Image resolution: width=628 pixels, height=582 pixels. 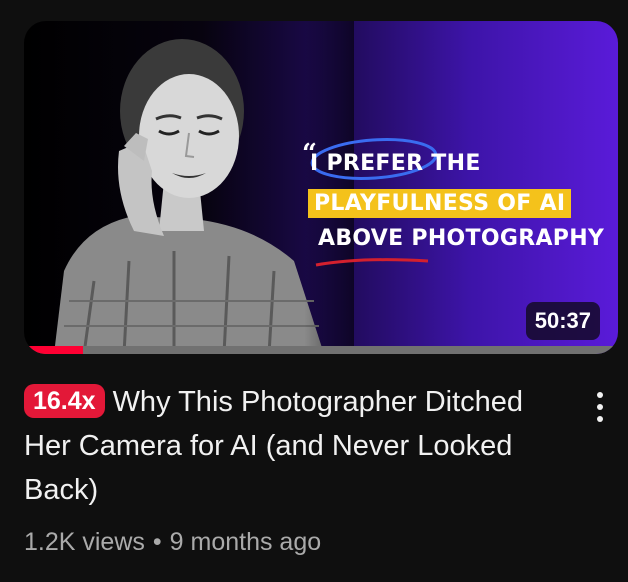 I want to click on watch-progress-fill, so click(x=54, y=350).